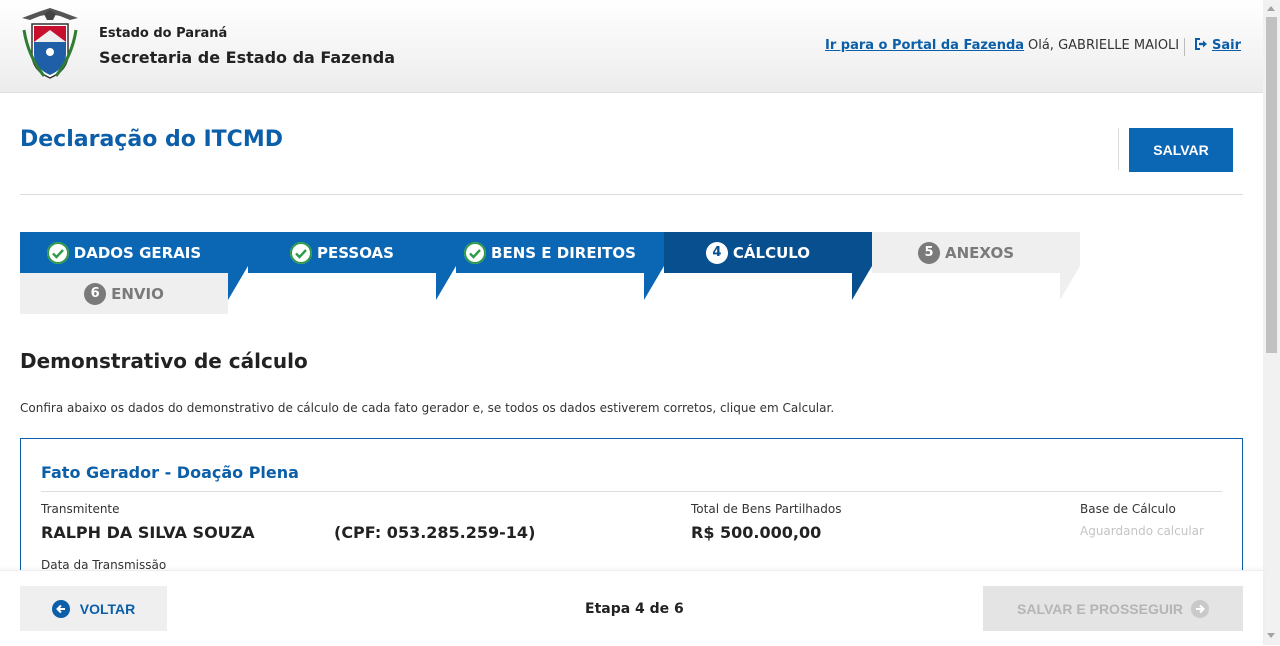 The width and height of the screenshot is (1280, 646). I want to click on step-label: CÁLCULO, so click(771, 252).